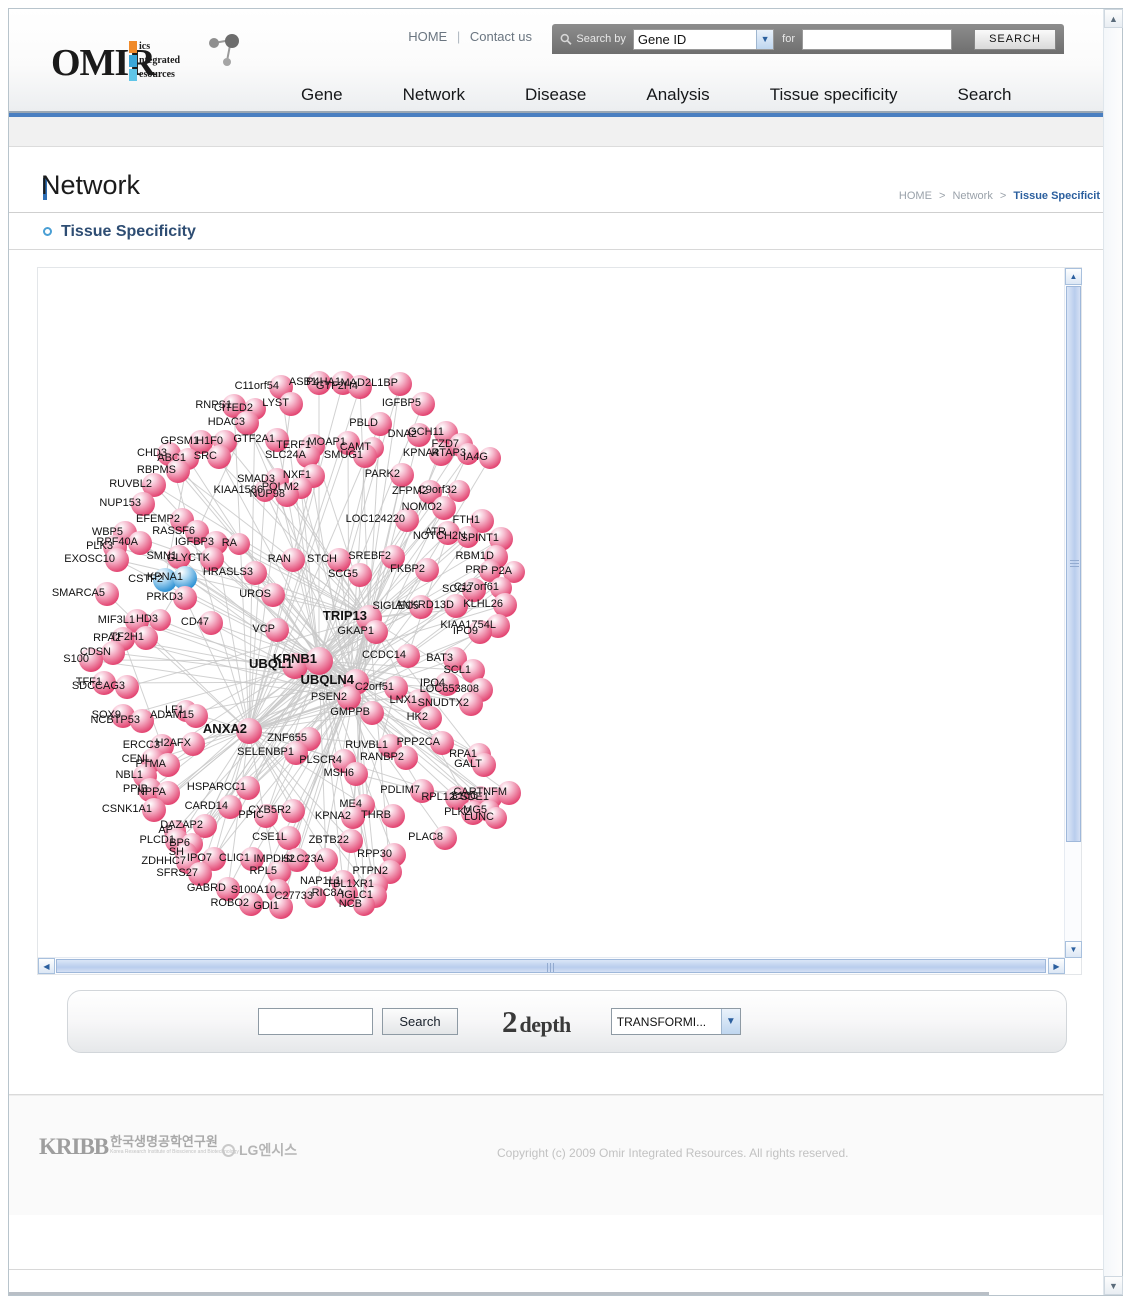 The image size is (1131, 1304). What do you see at coordinates (834, 95) in the screenshot?
I see `nav-item-tissue-specificity: Tissue specificity` at bounding box center [834, 95].